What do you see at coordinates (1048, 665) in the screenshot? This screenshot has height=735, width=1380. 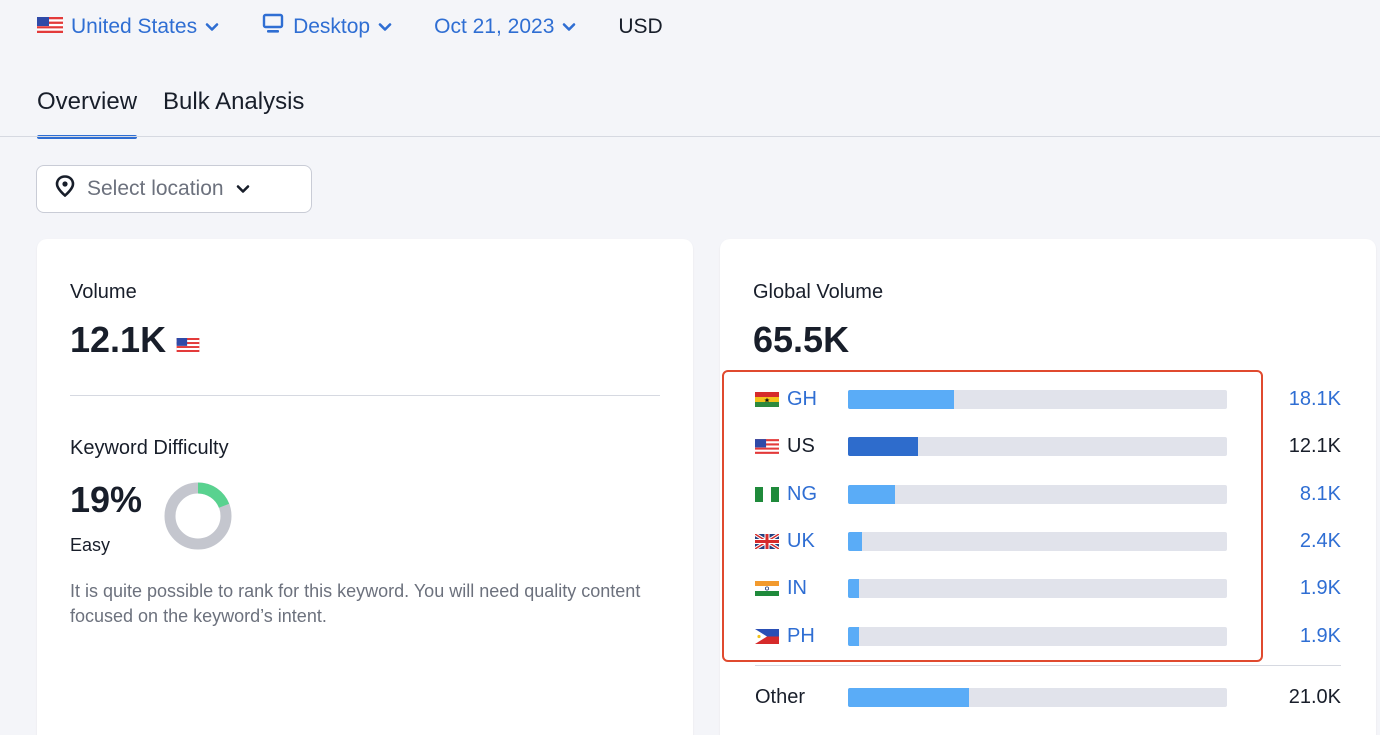 I see `other-divider` at bounding box center [1048, 665].